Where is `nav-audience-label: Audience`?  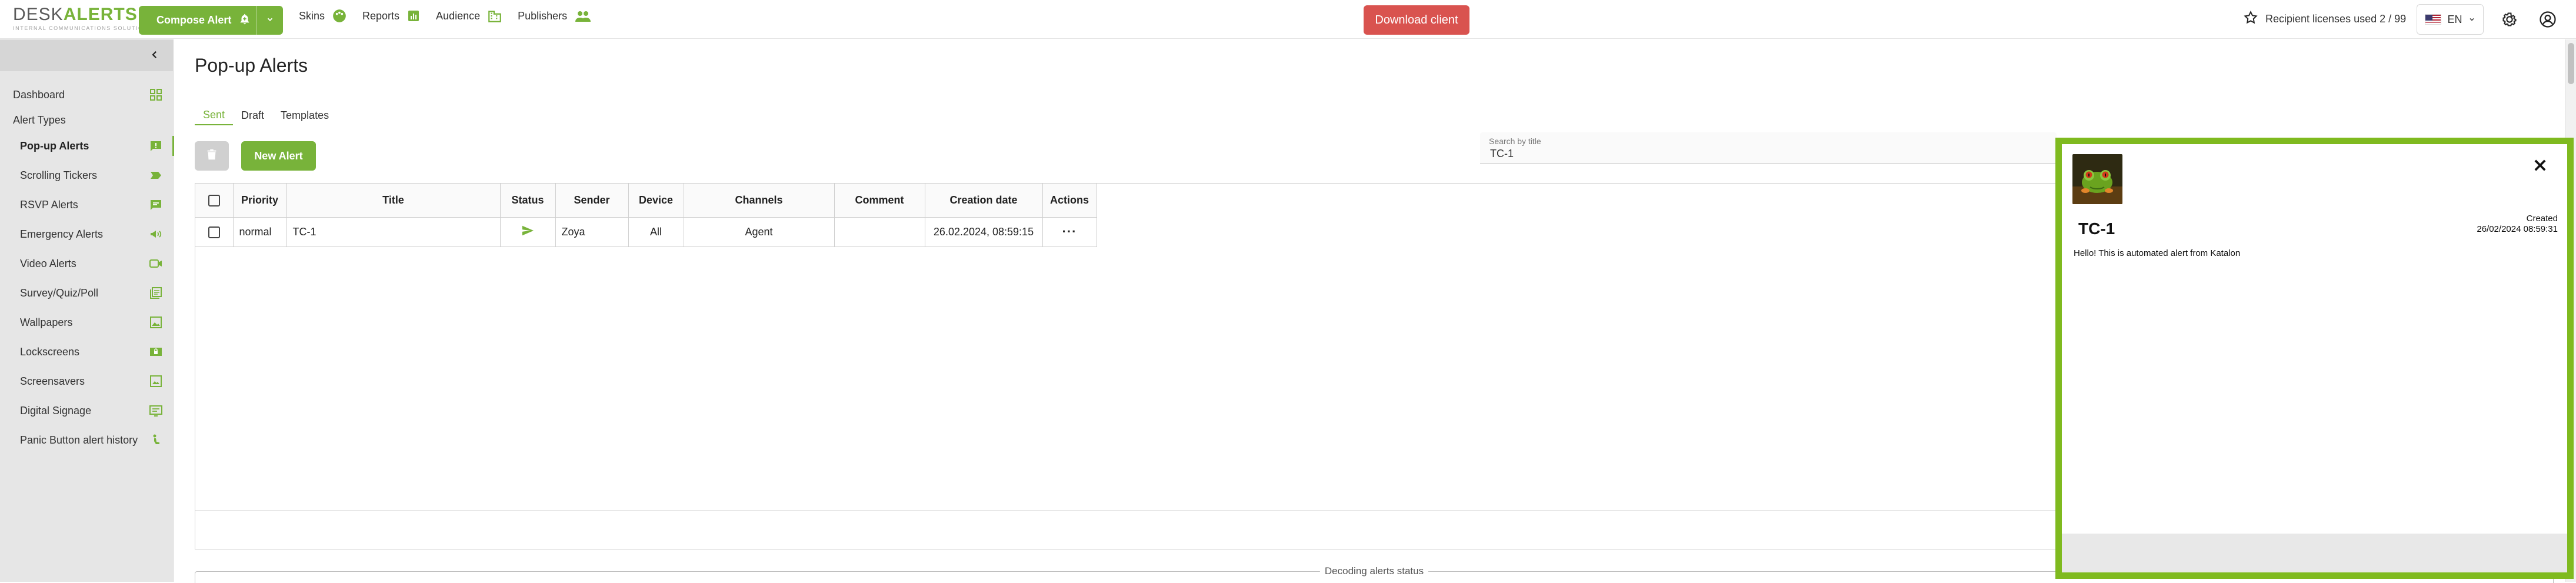 nav-audience-label: Audience is located at coordinates (458, 15).